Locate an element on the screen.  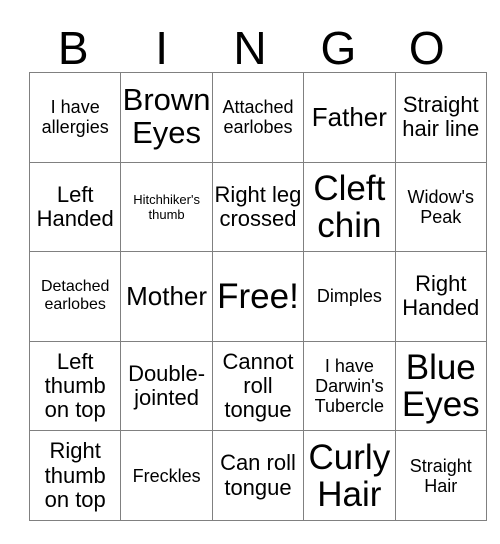
bingo-cell-r1c0: Left Handed is located at coordinates (75, 207).